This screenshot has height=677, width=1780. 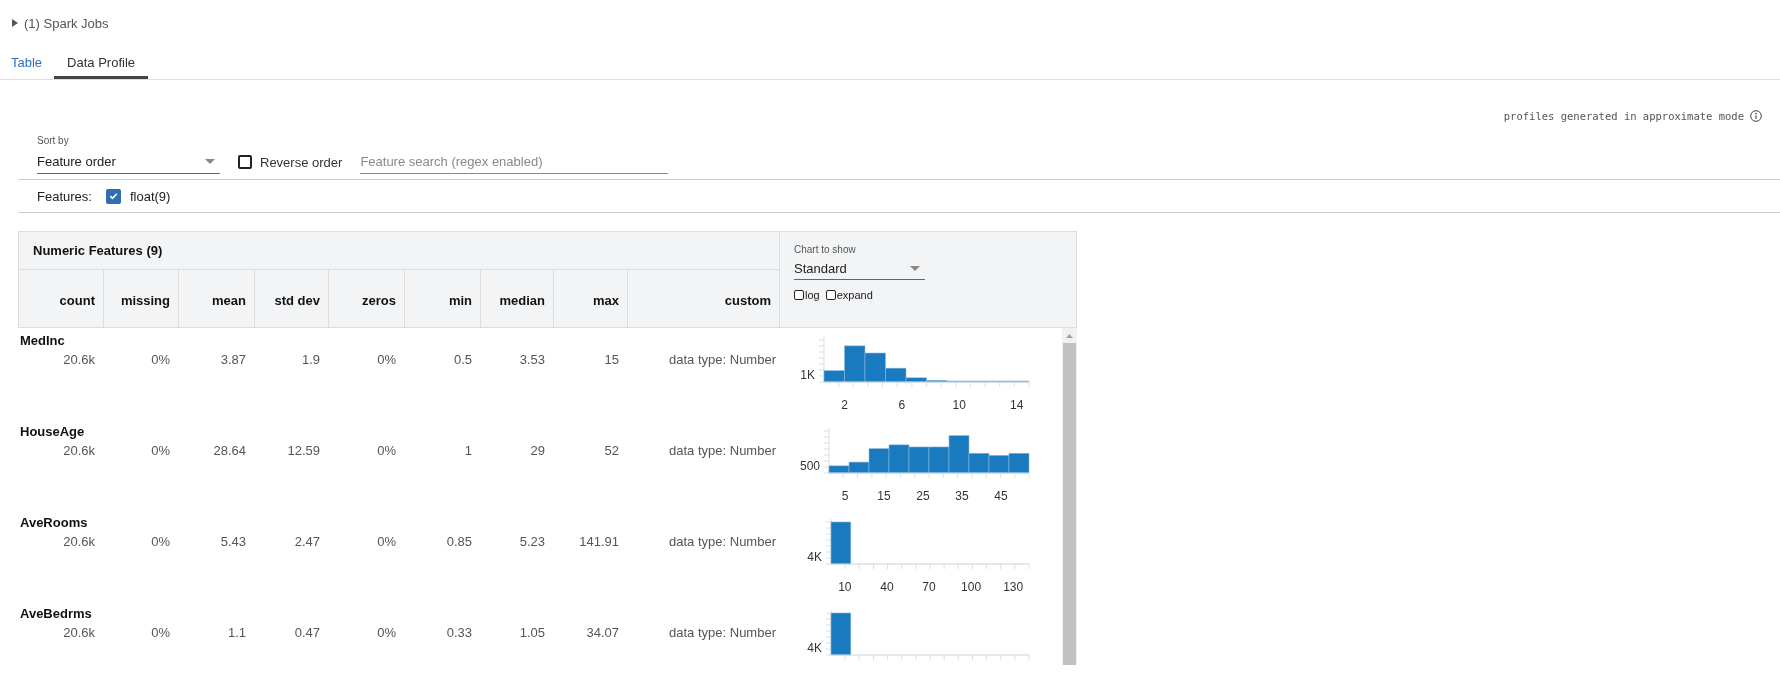 I want to click on table-cell-text: 12.59, so click(x=303, y=451).